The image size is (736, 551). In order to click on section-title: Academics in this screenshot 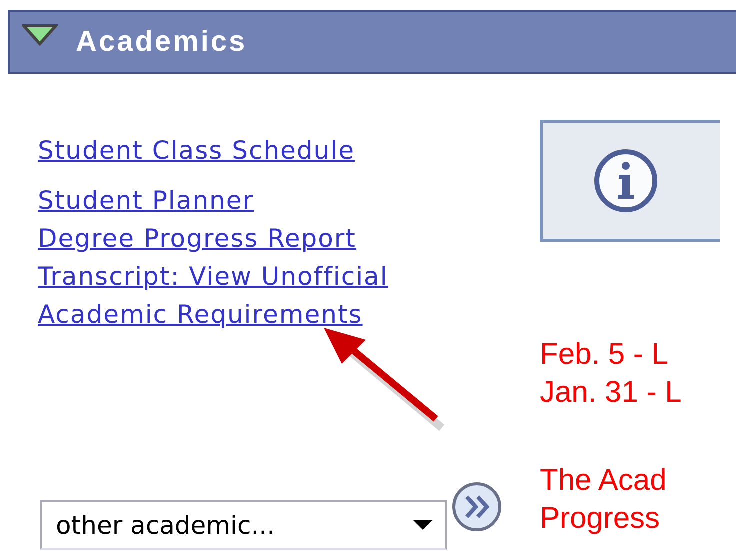, I will do `click(162, 42)`.